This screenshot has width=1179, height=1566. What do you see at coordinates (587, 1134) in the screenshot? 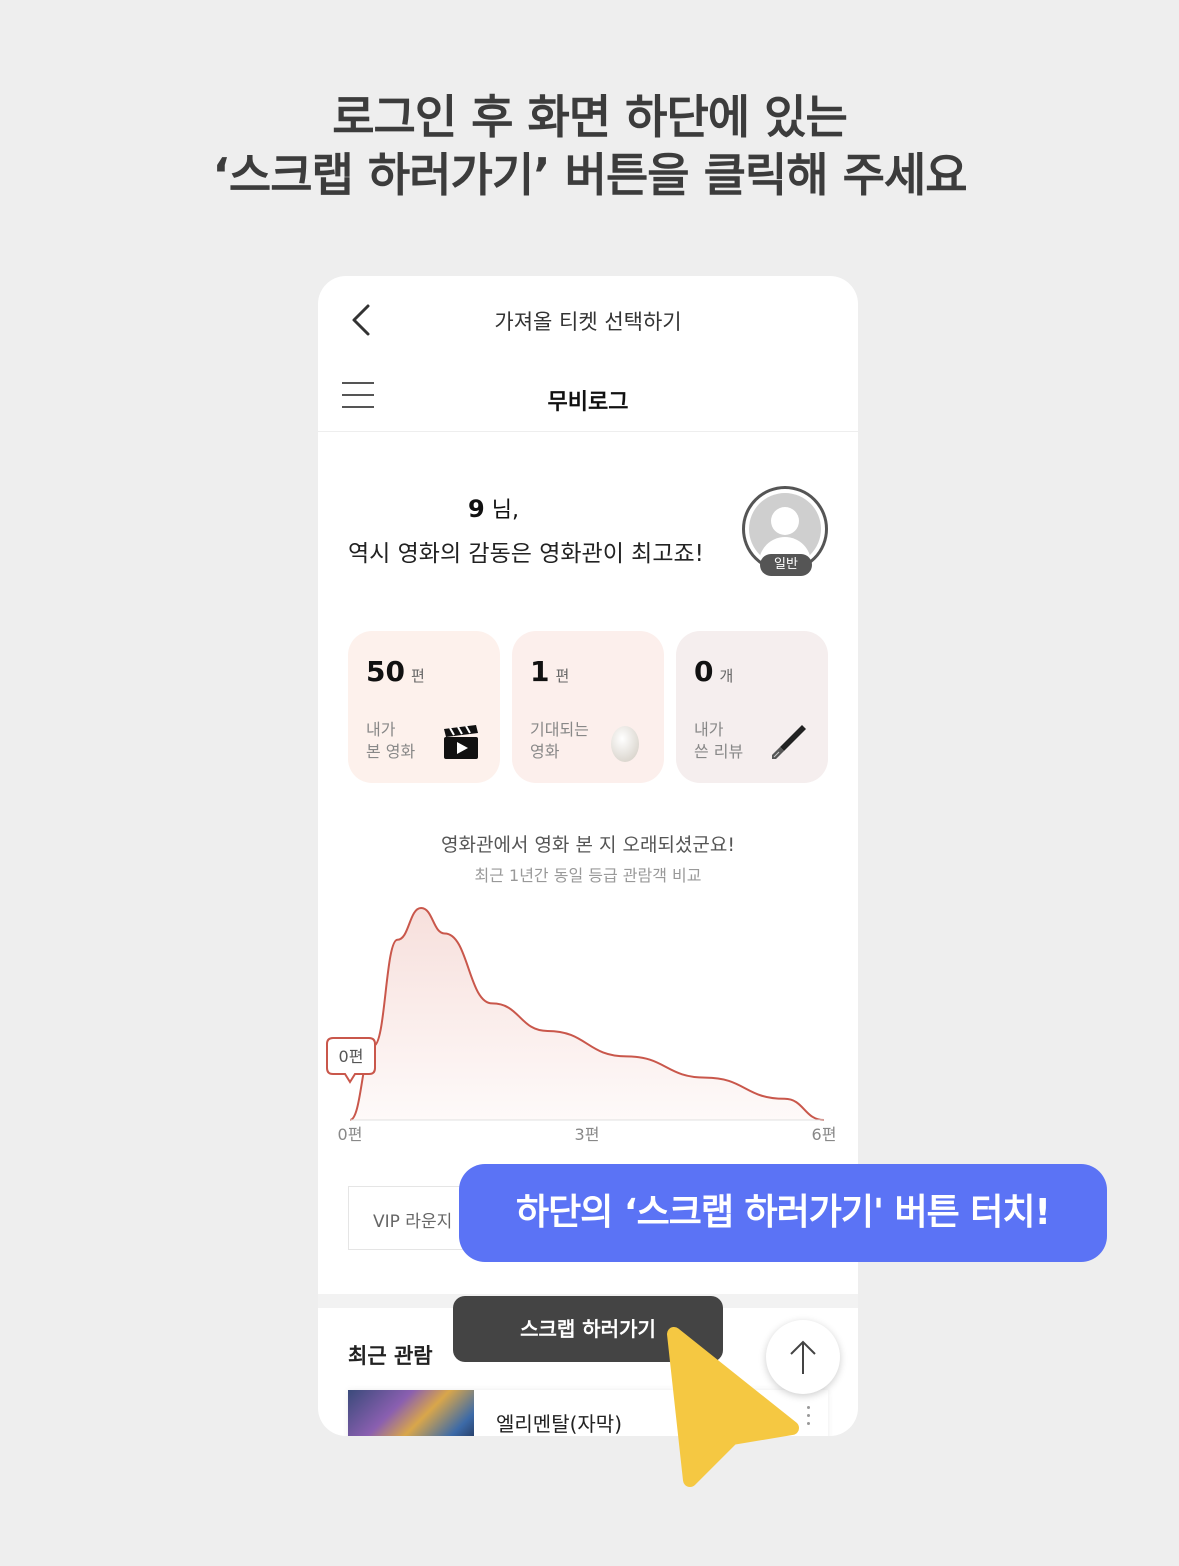
I see `x-tick-label: 3편` at bounding box center [587, 1134].